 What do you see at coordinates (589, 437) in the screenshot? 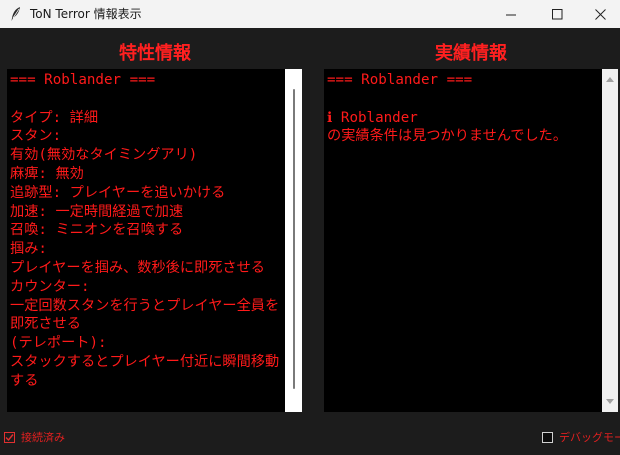
I see `debug-label: デバッグモード` at bounding box center [589, 437].